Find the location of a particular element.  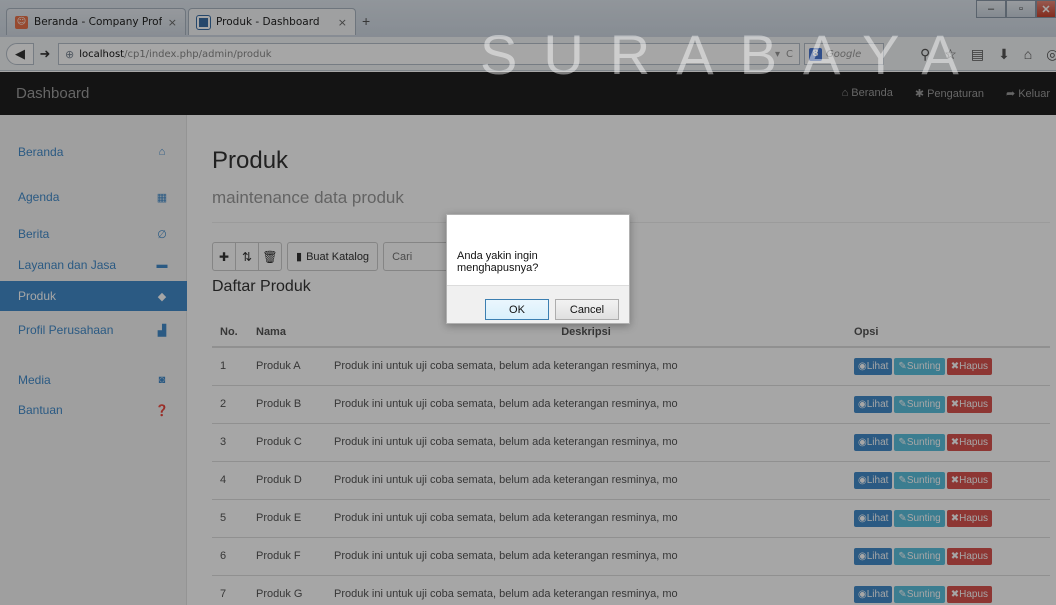

ok-button: OK is located at coordinates (517, 309).